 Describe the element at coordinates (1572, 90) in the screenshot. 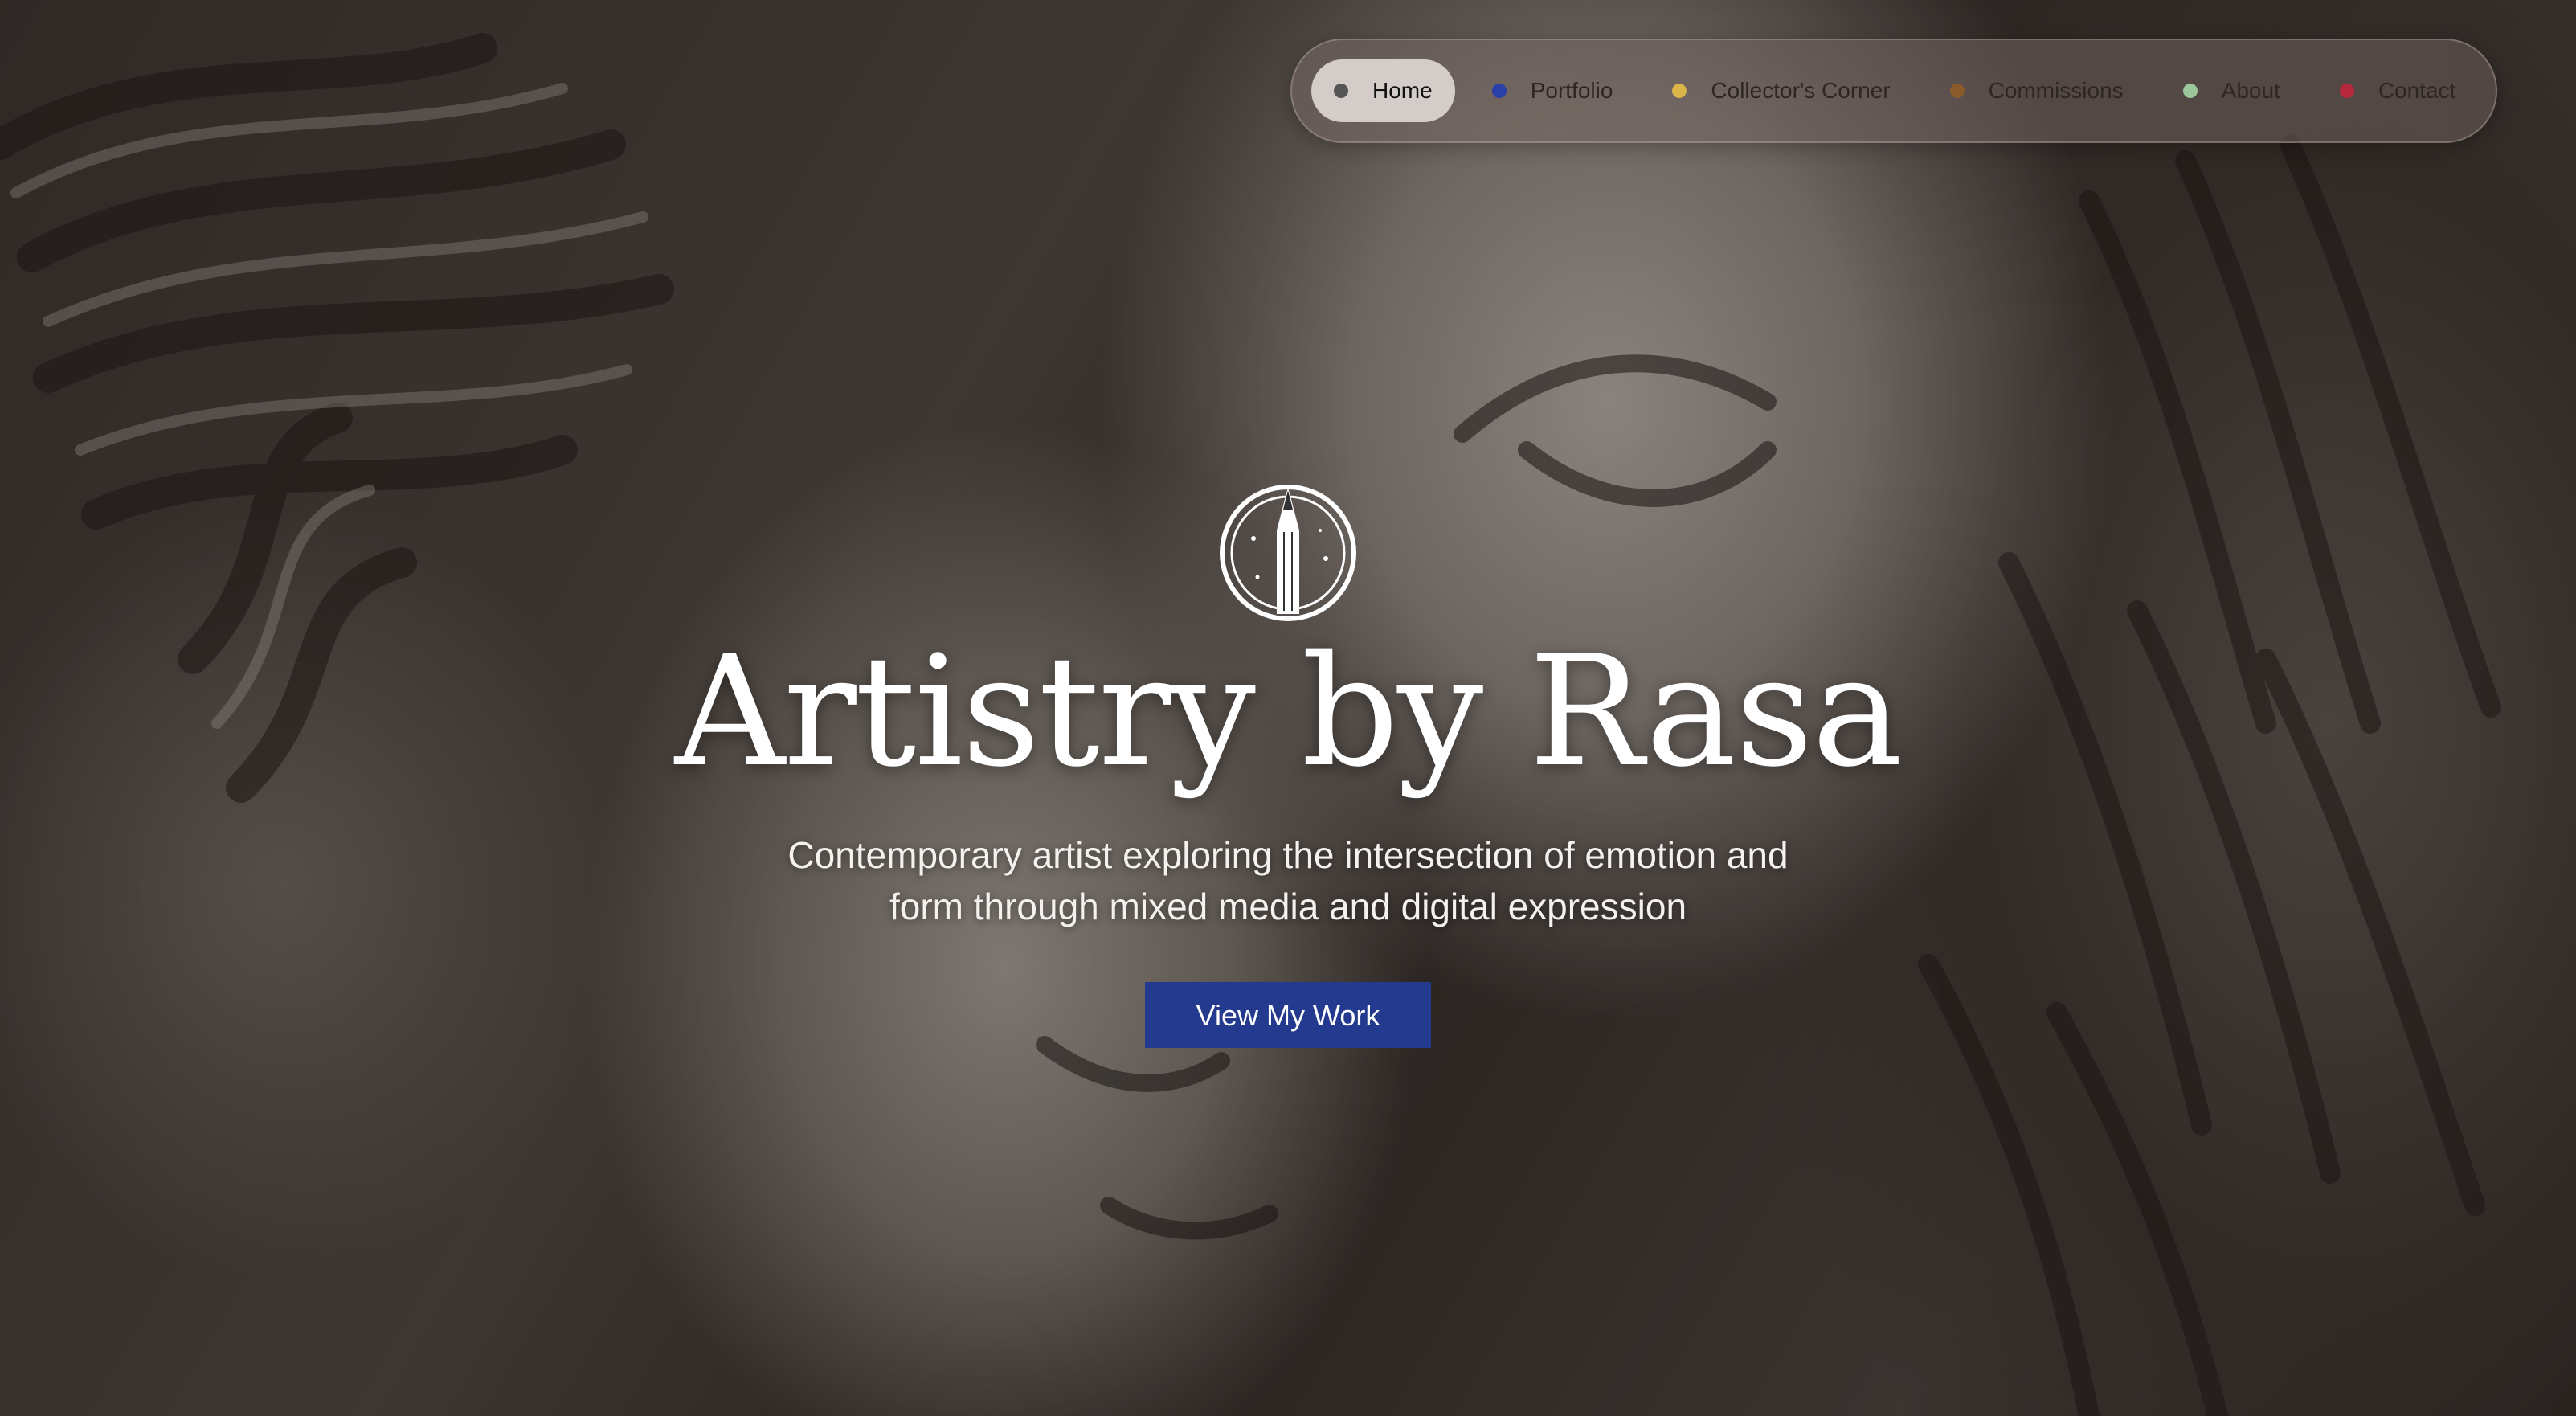

I see `nav-item-label: Portfolio` at that location.